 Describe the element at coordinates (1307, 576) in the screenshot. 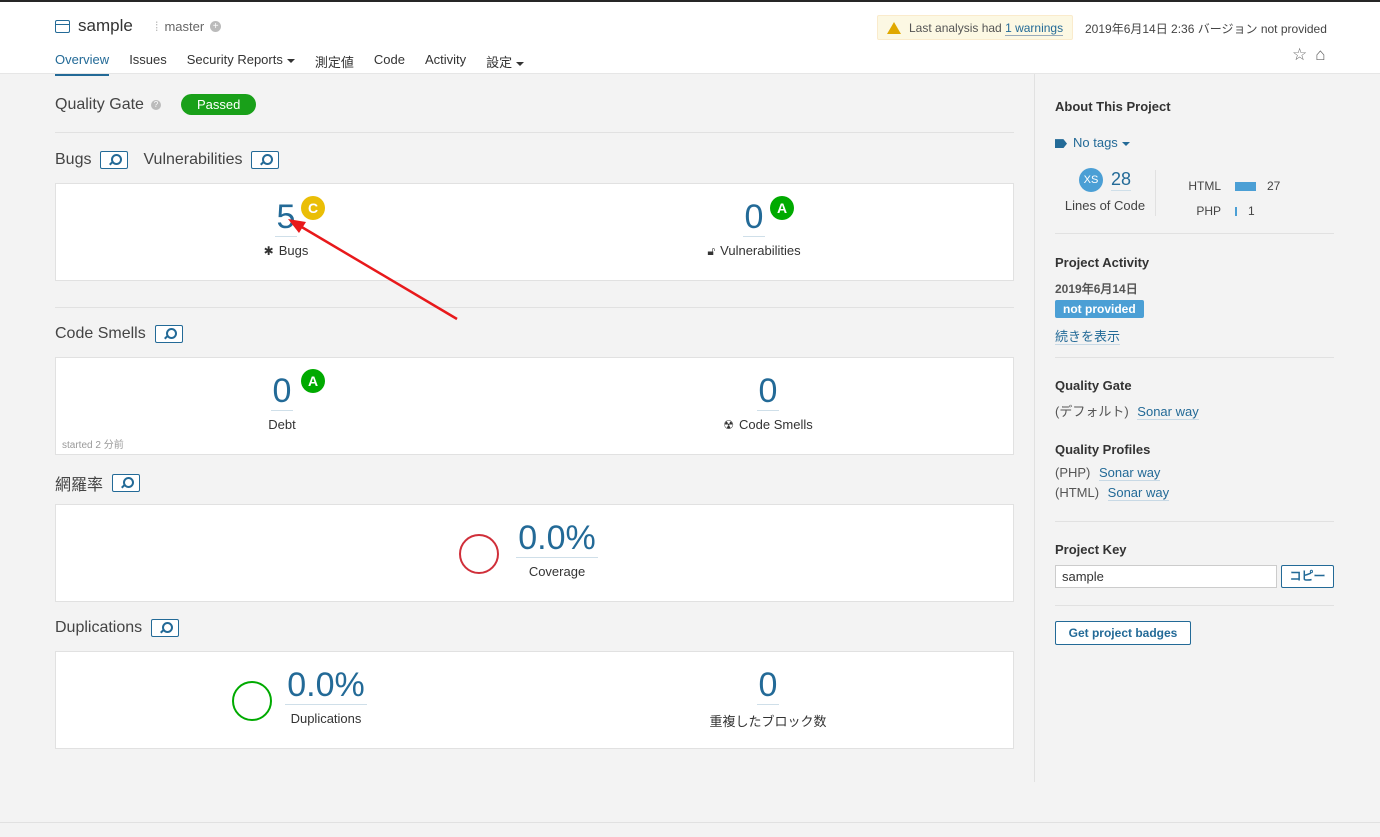

I see `copy-key-button: コピー` at that location.